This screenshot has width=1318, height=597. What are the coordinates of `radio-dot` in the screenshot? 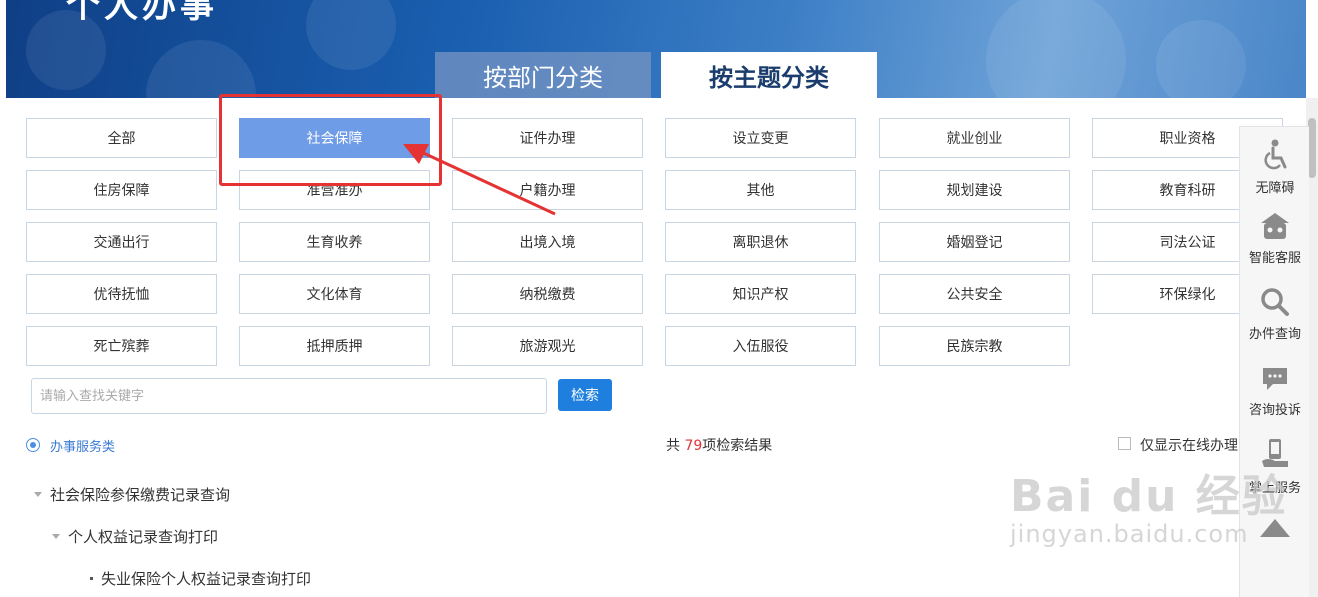 It's located at (33, 445).